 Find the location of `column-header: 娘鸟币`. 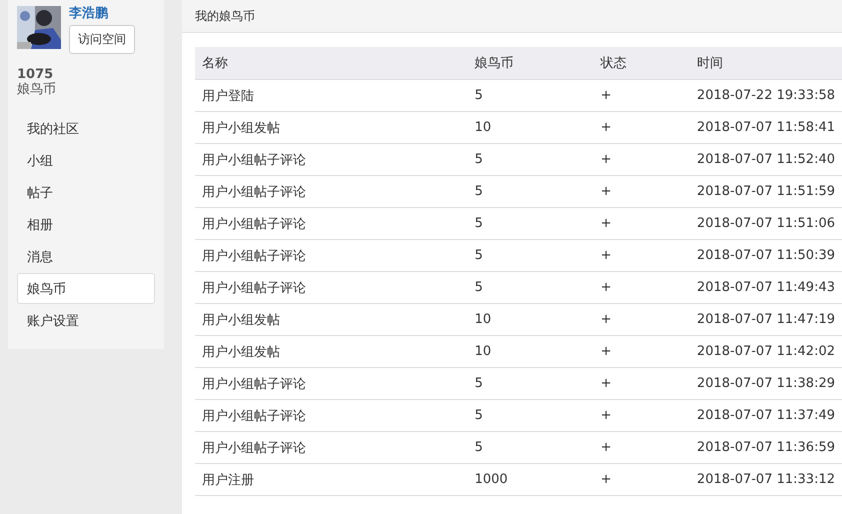

column-header: 娘鸟币 is located at coordinates (531, 63).